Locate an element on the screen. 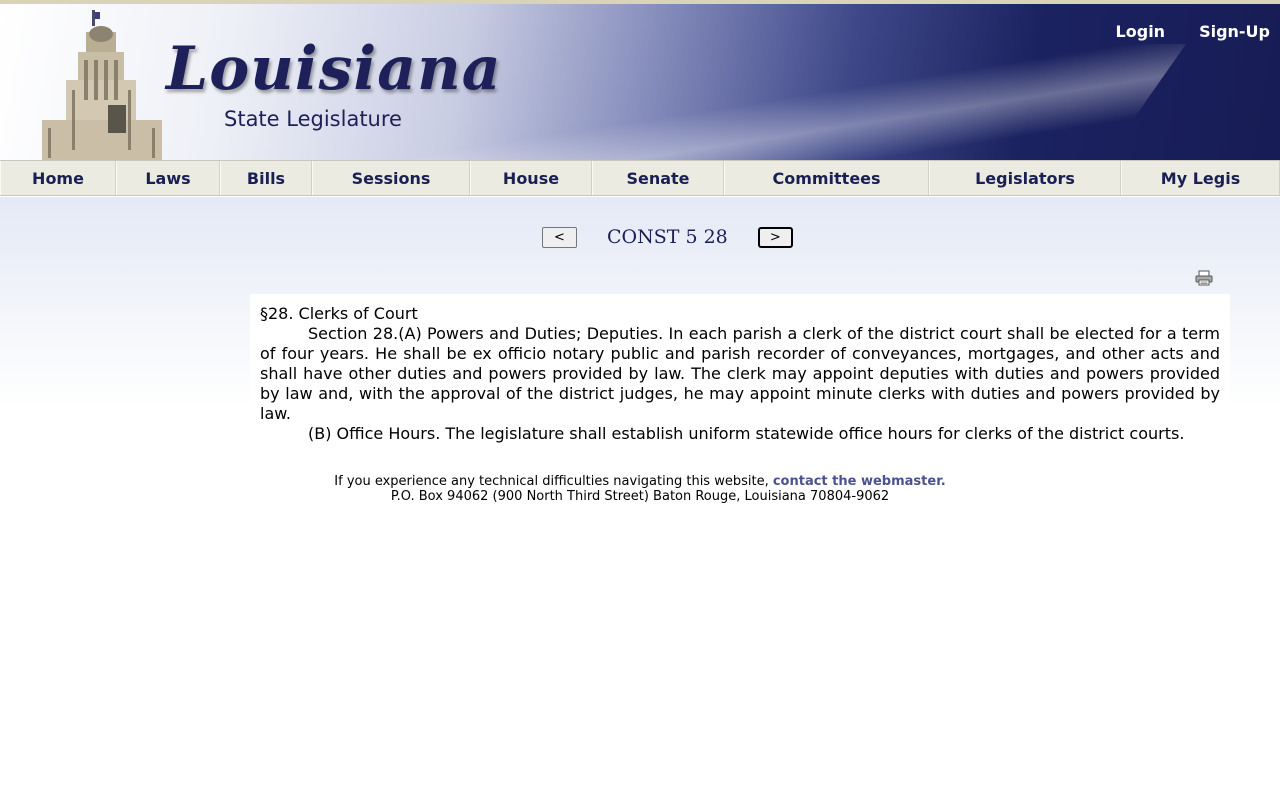 Image resolution: width=1280 pixels, height=800 pixels. nav-bills: Bills is located at coordinates (266, 178).